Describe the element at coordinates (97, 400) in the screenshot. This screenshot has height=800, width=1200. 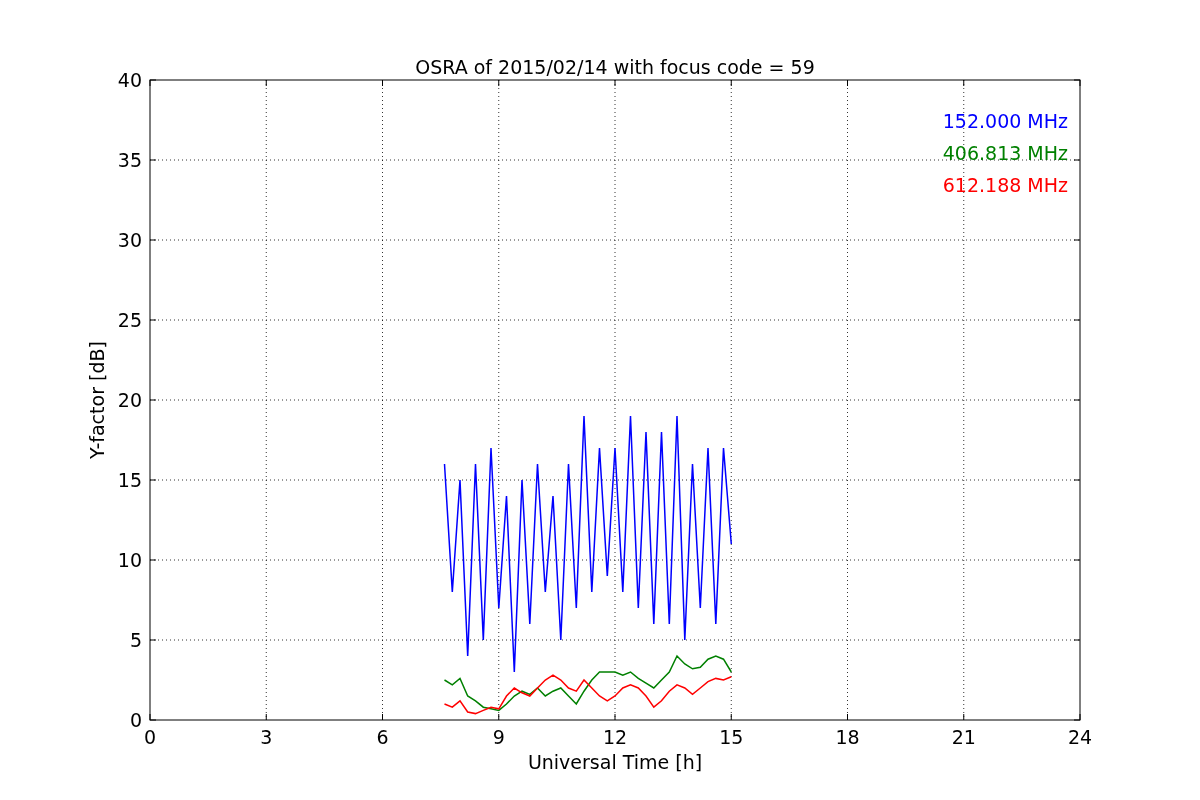
I see `y-axis-label: Y-factor [dB]` at that location.